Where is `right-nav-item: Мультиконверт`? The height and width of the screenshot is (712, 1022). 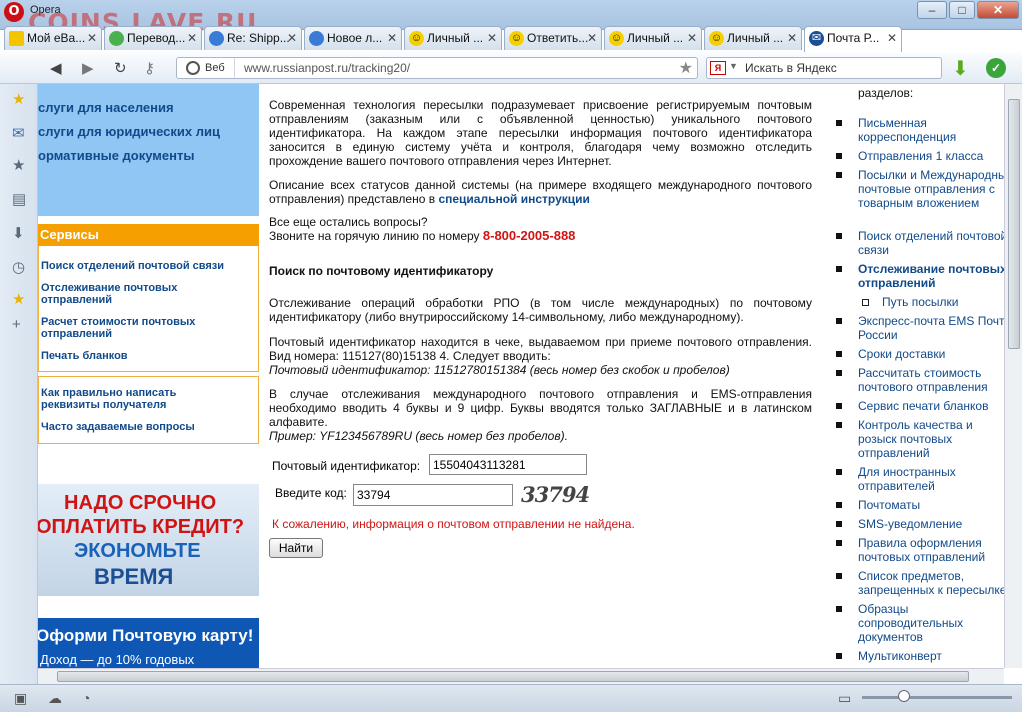 right-nav-item: Мультиконверт is located at coordinates (922, 656).